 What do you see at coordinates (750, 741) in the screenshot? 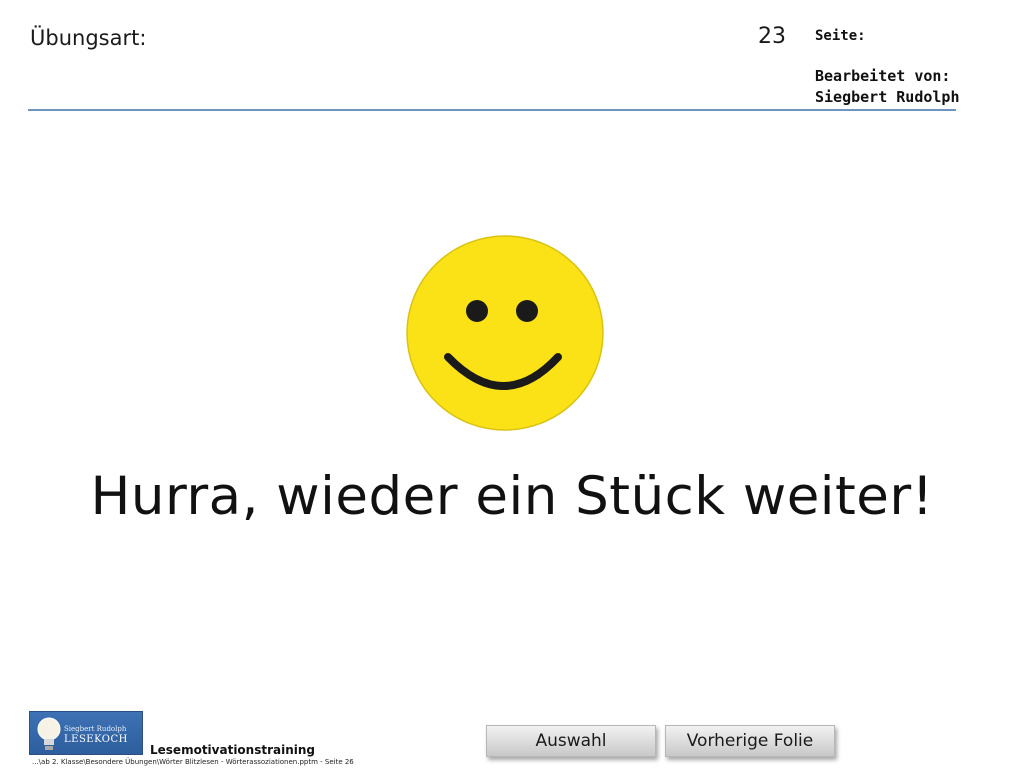
I see `previous-slide-button: Vorherige Folie` at bounding box center [750, 741].